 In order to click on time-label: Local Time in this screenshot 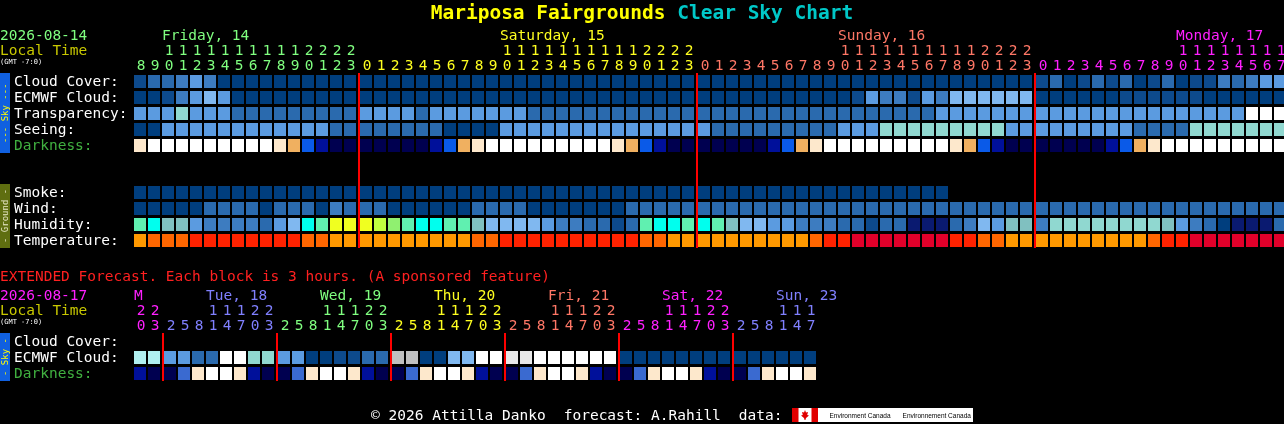, I will do `click(44, 50)`.